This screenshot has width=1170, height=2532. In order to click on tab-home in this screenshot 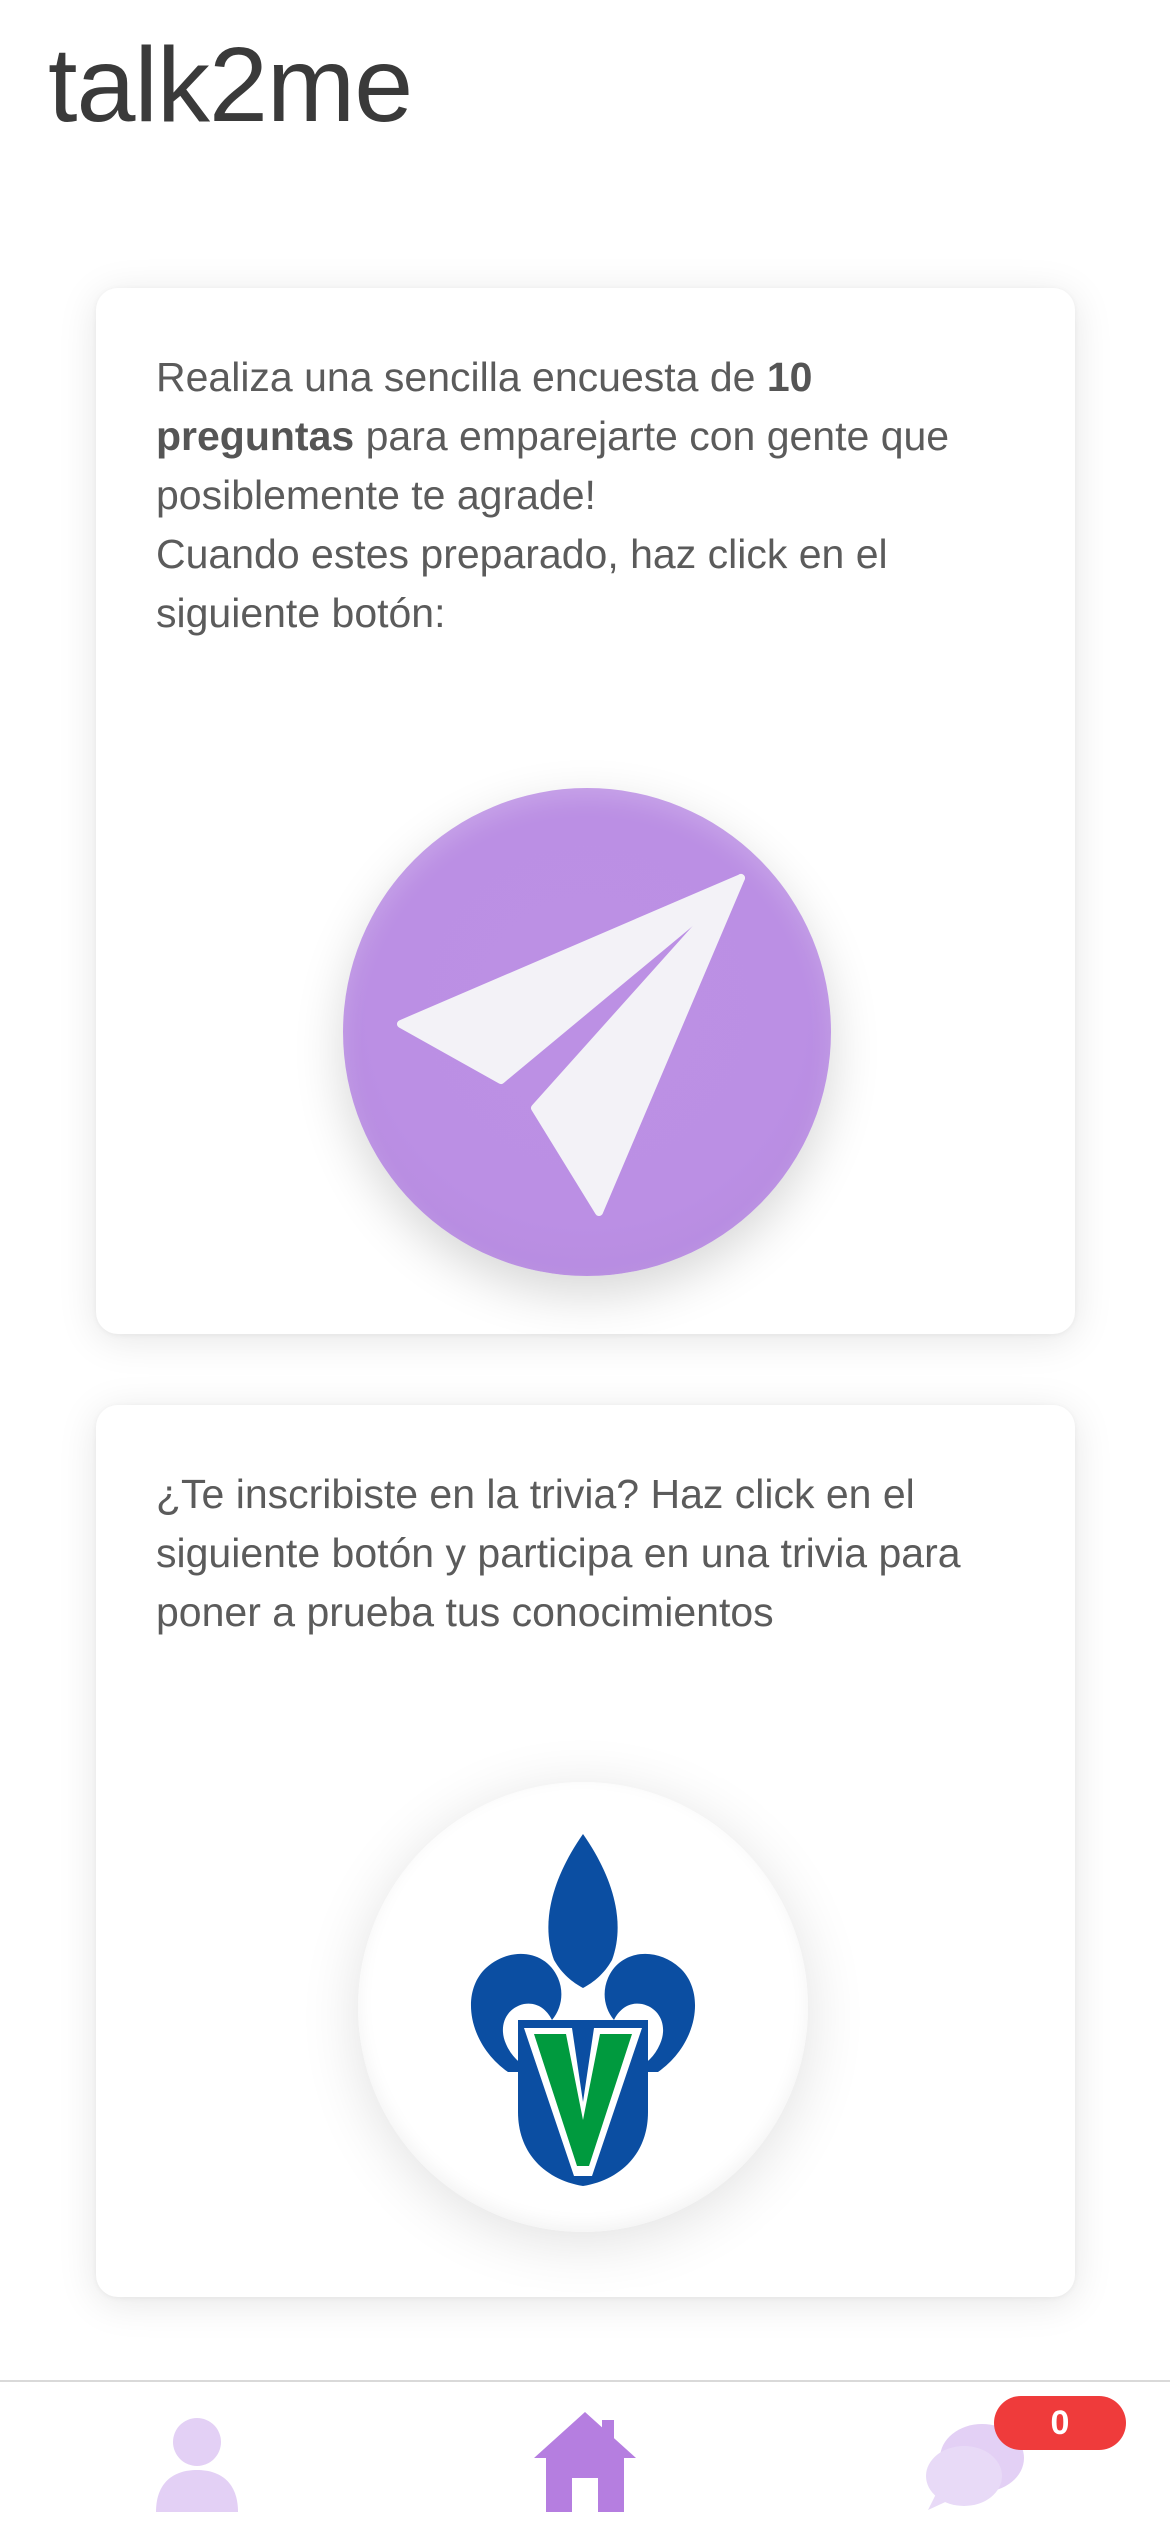, I will do `click(585, 2459)`.